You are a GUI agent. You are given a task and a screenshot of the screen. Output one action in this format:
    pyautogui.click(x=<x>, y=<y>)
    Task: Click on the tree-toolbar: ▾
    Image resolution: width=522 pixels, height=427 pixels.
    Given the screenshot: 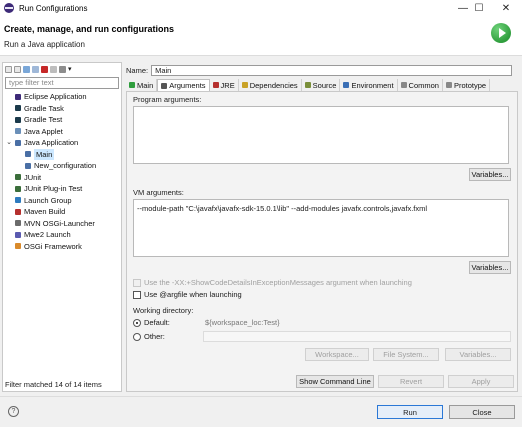 What is the action you would take?
    pyautogui.click(x=62, y=69)
    